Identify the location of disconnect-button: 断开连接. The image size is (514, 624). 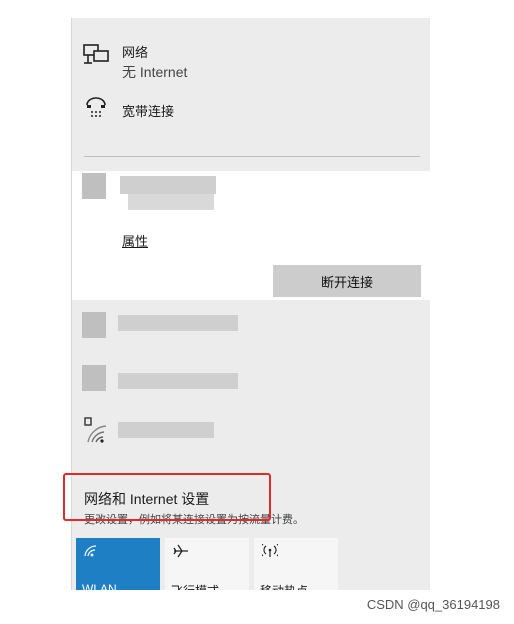
(347, 281).